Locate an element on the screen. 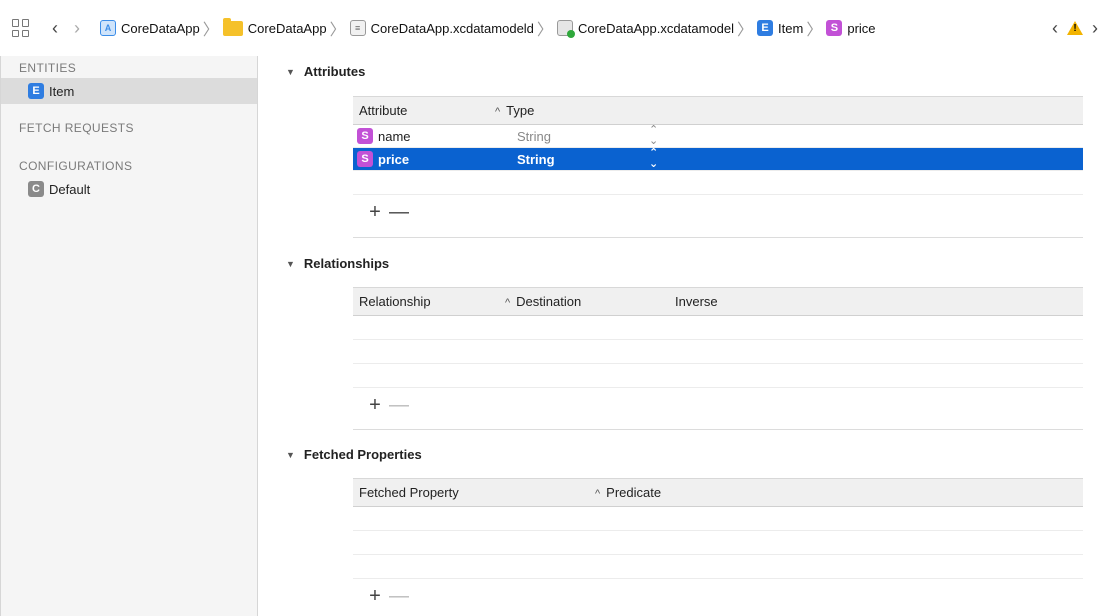  breadcrumb-xcdatamodel: CoreDataApp.xcdatamodel 〉 is located at coordinates (656, 28).